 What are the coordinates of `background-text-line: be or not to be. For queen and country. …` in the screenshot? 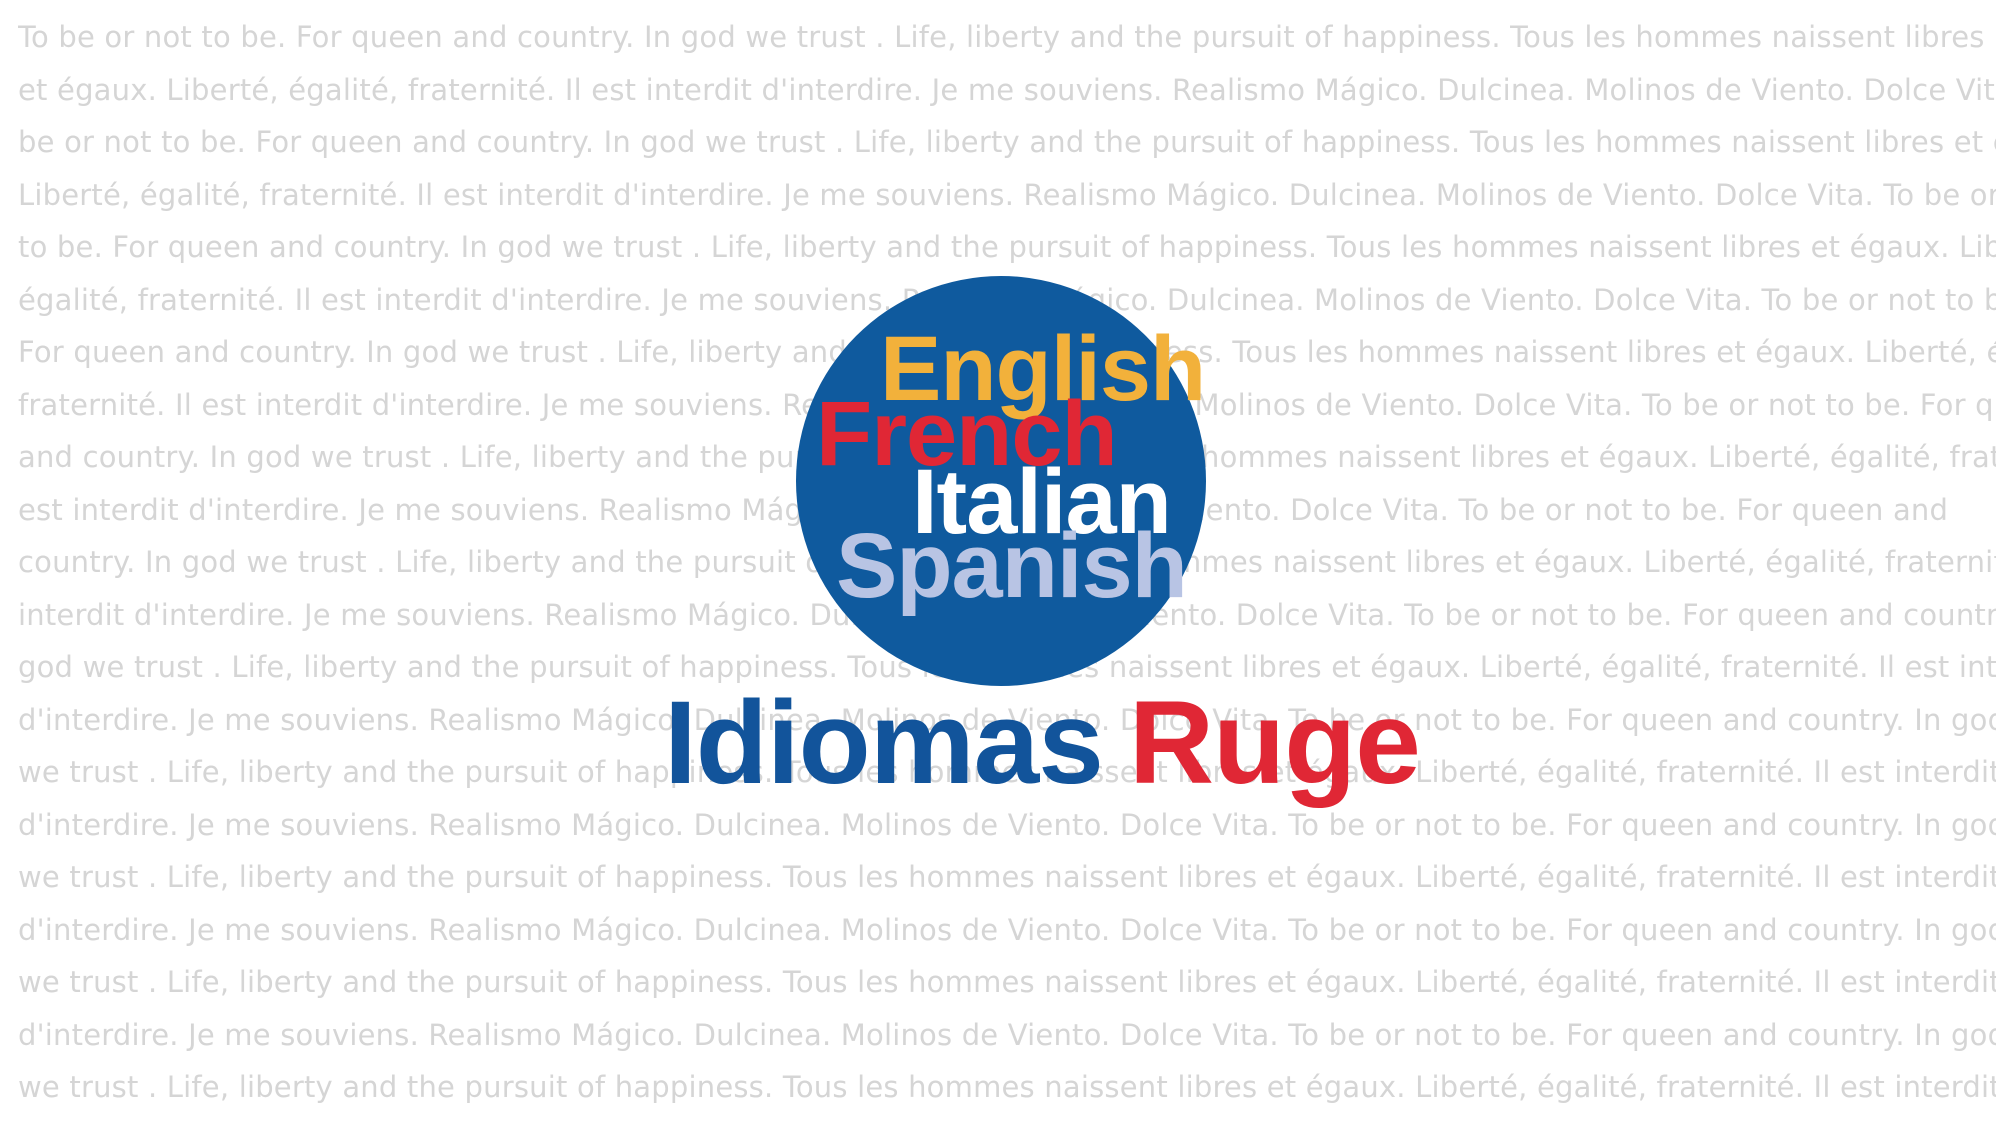 It's located at (1007, 142).